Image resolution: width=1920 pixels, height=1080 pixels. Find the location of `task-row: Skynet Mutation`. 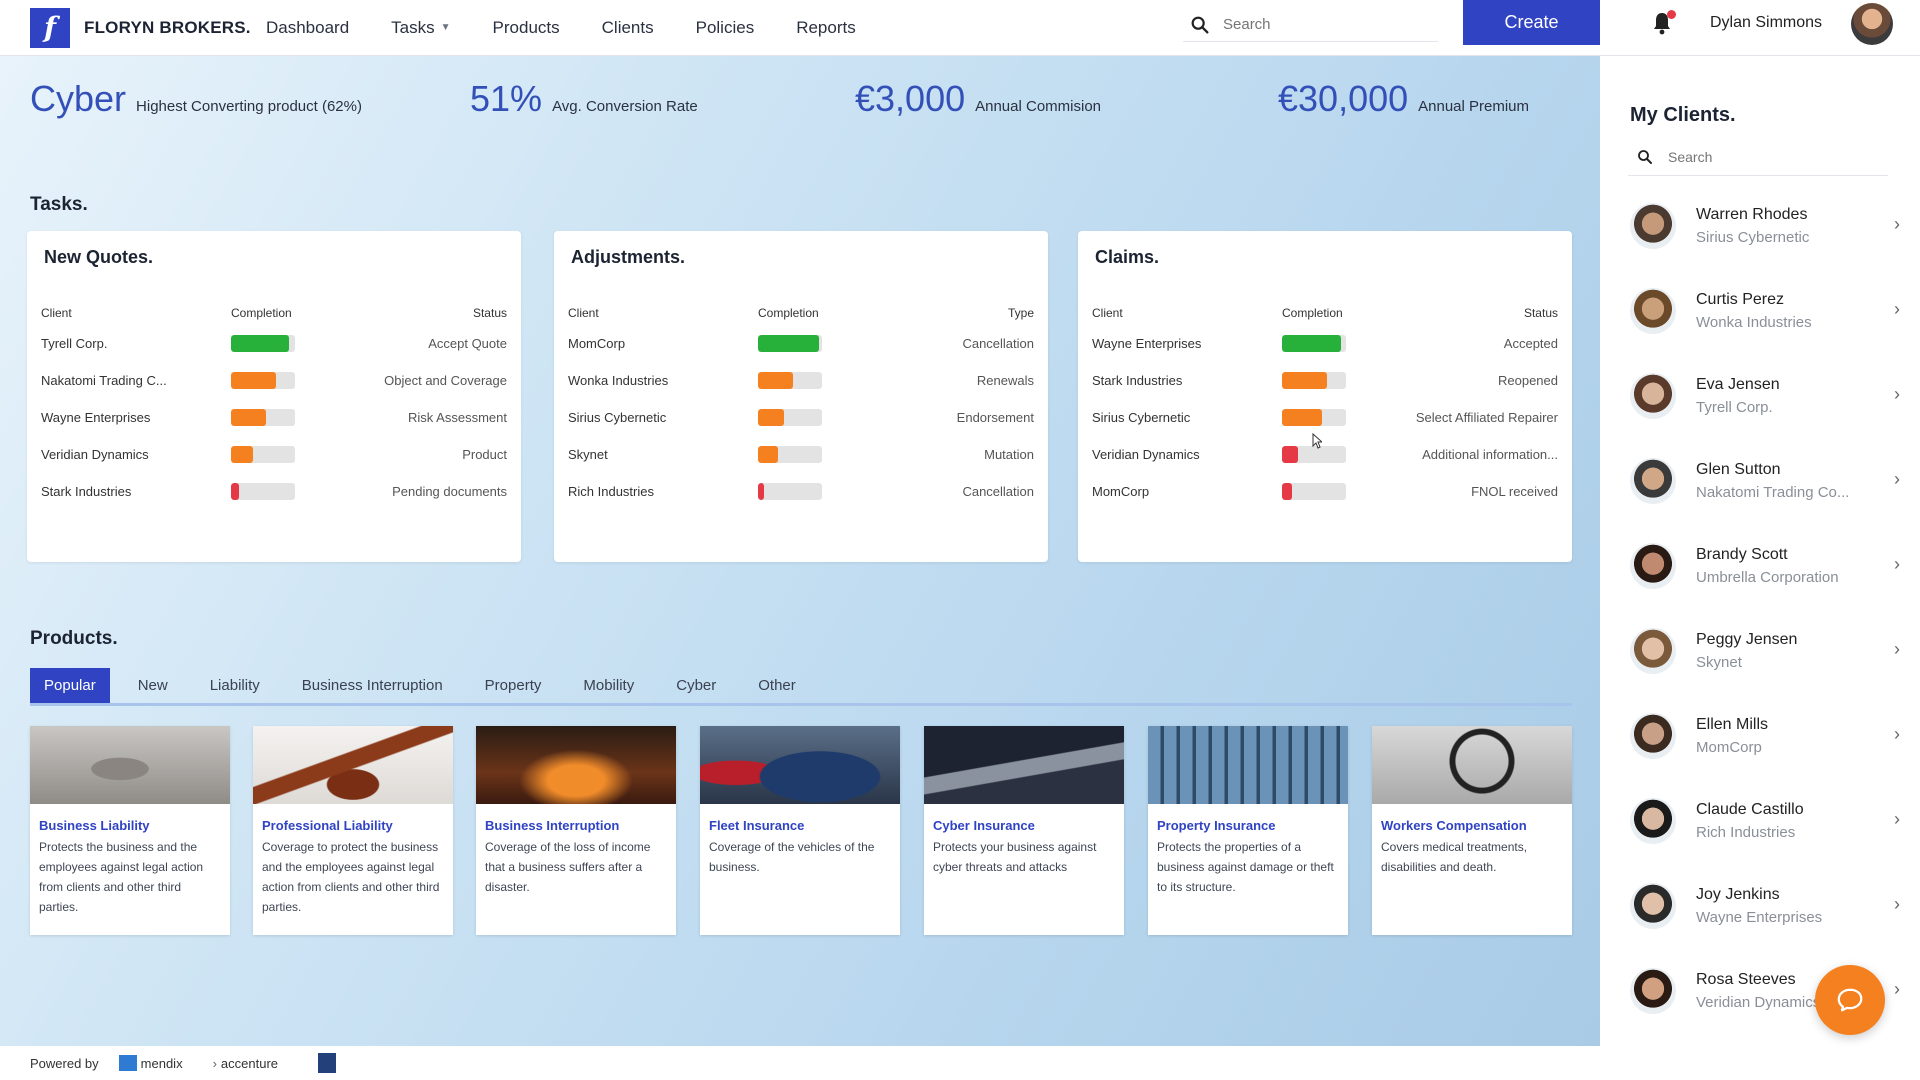

task-row: Skynet Mutation is located at coordinates (801, 454).